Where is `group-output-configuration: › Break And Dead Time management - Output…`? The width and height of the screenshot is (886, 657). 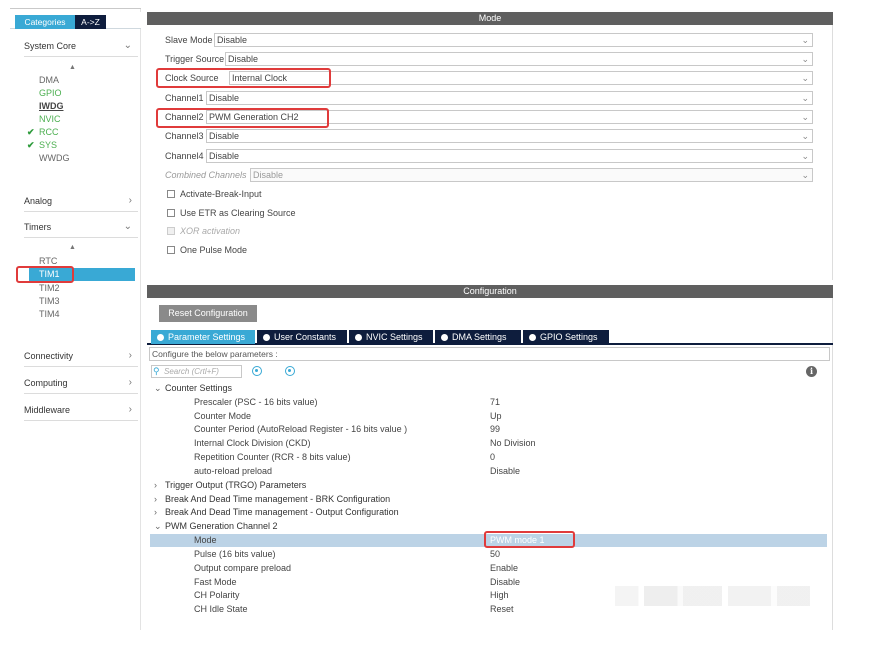 group-output-configuration: › Break And Dead Time management - Output… is located at coordinates (276, 512).